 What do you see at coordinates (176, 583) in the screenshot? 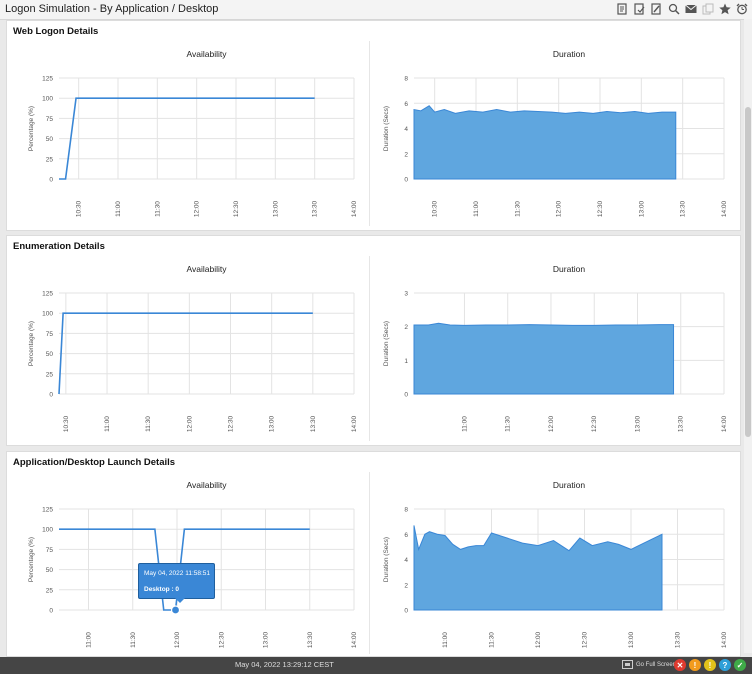
I see `chart-tooltip: May 04, 2022 11:58:51 Desktop : 0` at bounding box center [176, 583].